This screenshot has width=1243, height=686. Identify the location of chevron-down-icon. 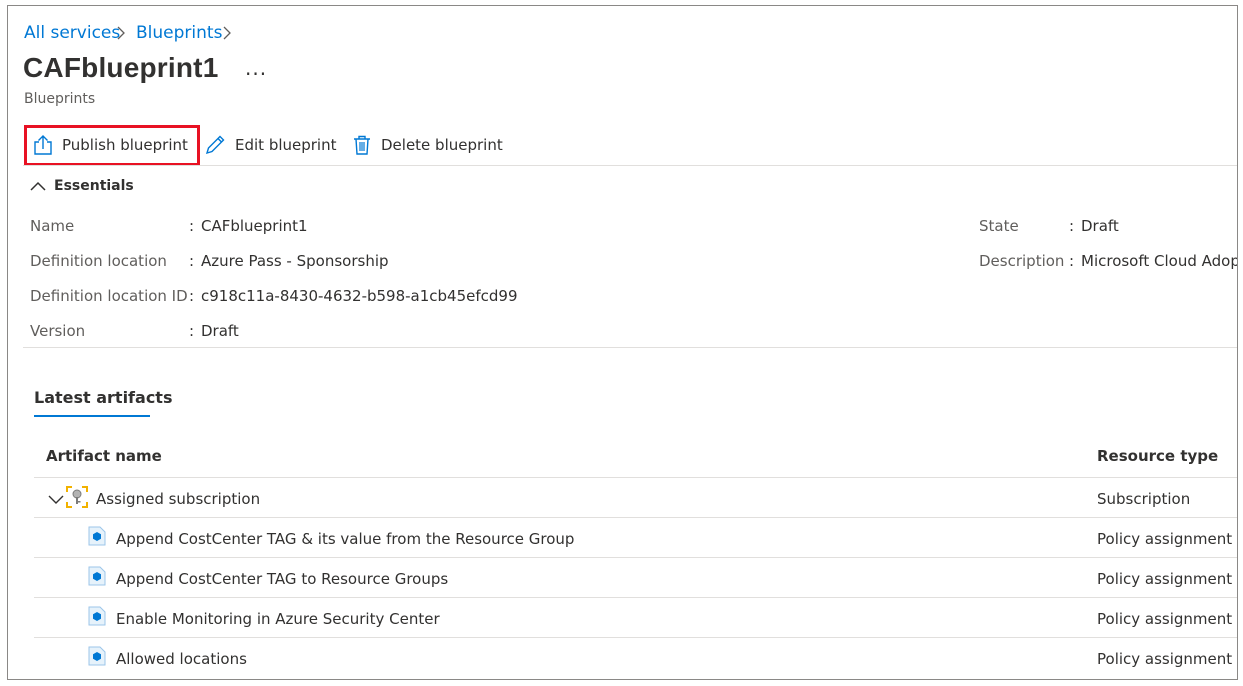
(56, 499).